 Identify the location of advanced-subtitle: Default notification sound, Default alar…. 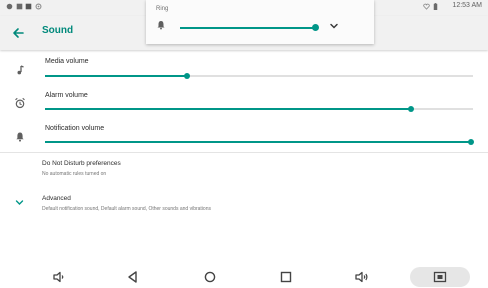
(126, 209).